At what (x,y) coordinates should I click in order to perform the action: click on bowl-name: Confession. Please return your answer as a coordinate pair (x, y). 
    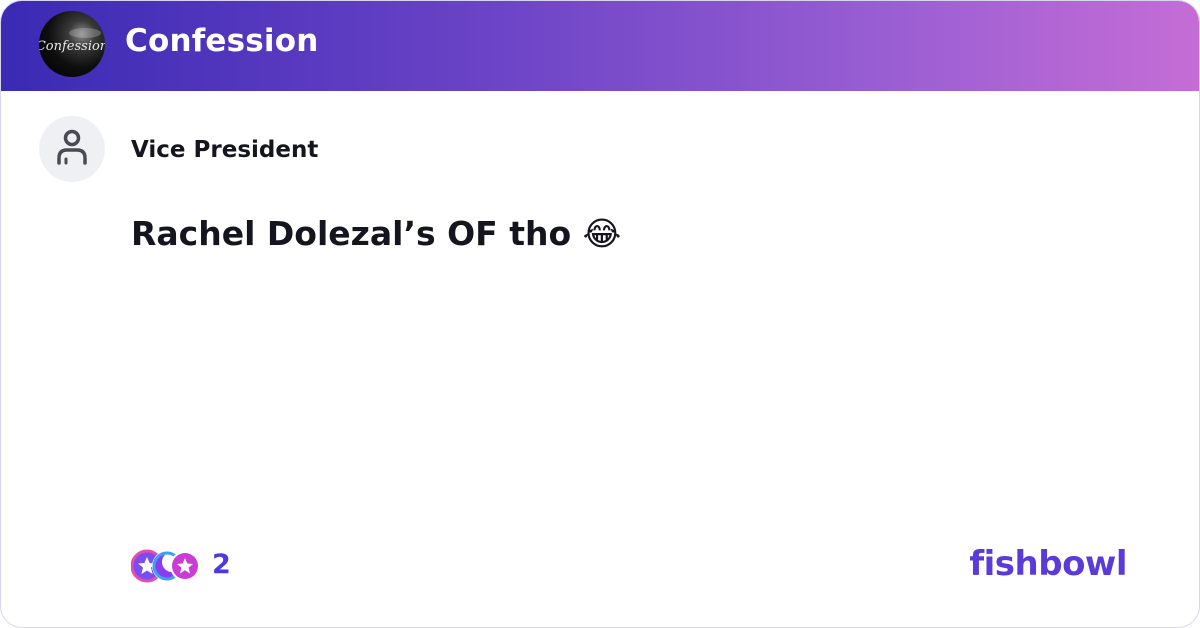
    Looking at the image, I should click on (222, 41).